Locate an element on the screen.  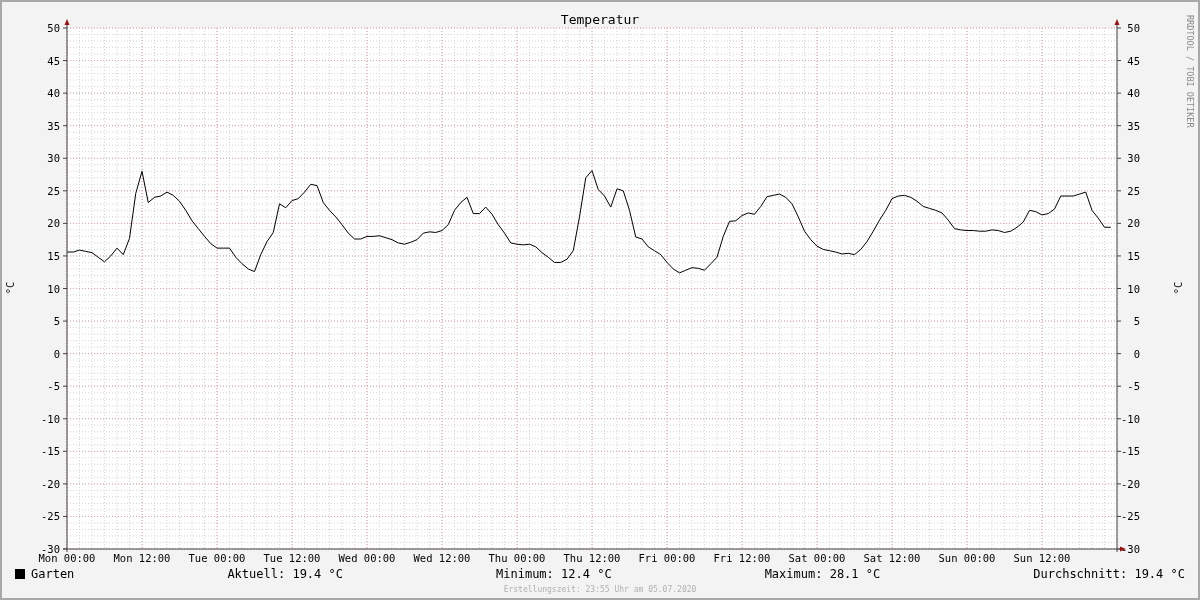
x-tick-label: Tue 12:00 is located at coordinates (292, 558).